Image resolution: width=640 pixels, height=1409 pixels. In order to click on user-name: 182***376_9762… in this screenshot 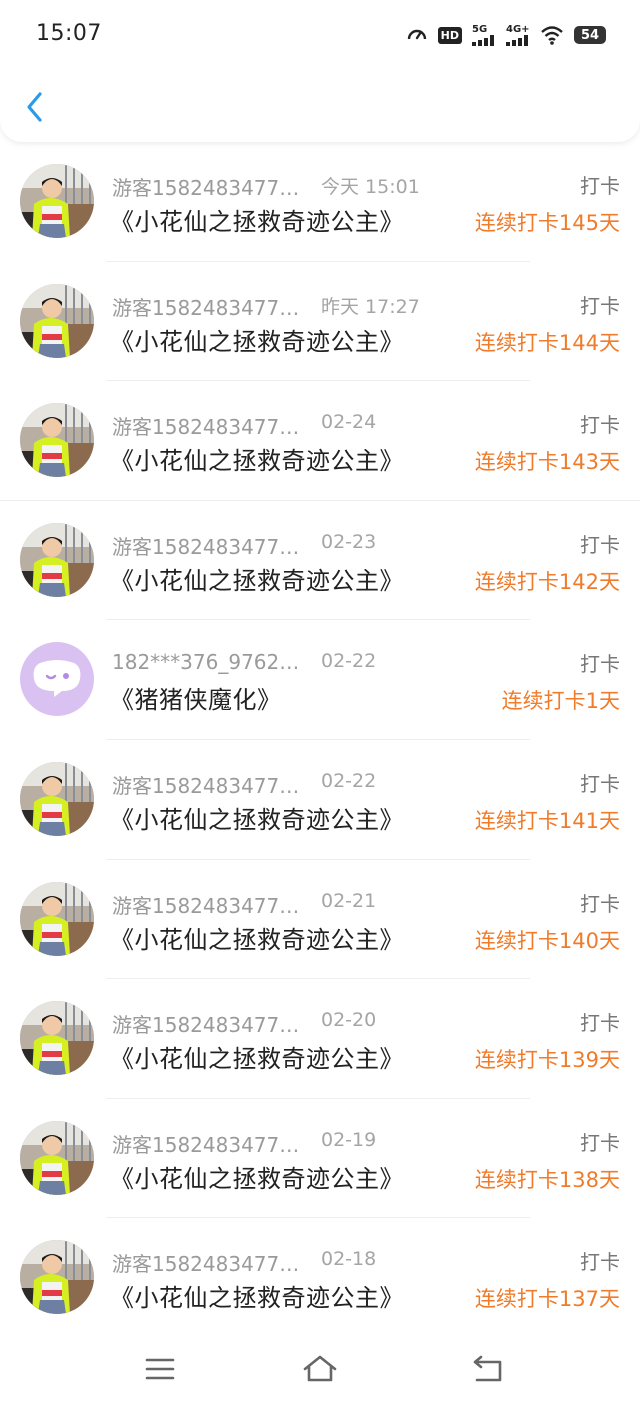, I will do `click(206, 662)`.